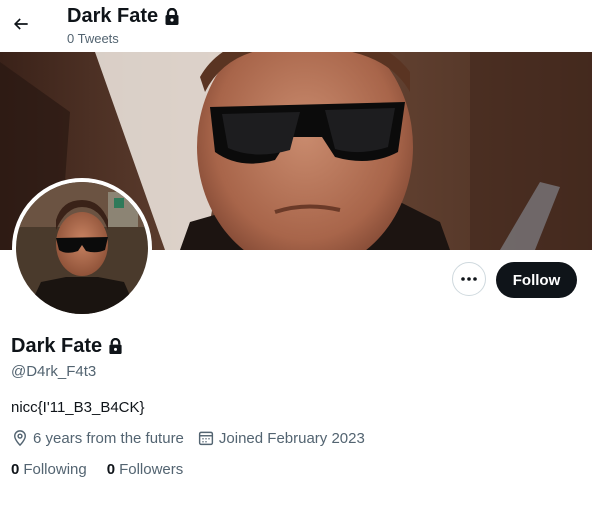 The width and height of the screenshot is (592, 506). What do you see at coordinates (82, 248) in the screenshot?
I see `profile-avatar` at bounding box center [82, 248].